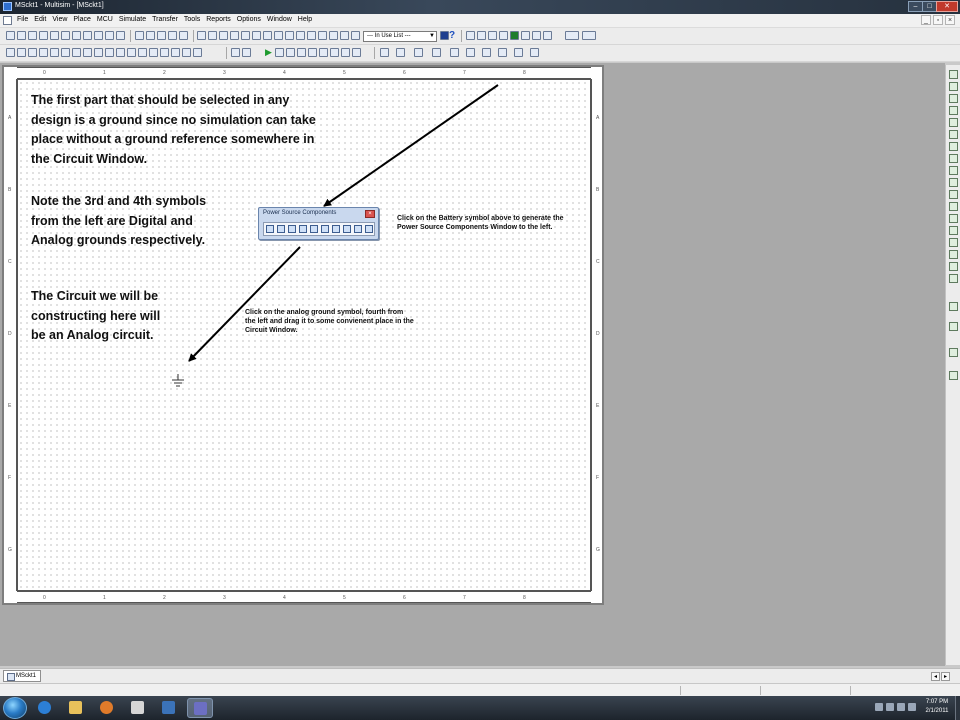 The height and width of the screenshot is (720, 960). I want to click on capture-screen-icon, so click(311, 35).